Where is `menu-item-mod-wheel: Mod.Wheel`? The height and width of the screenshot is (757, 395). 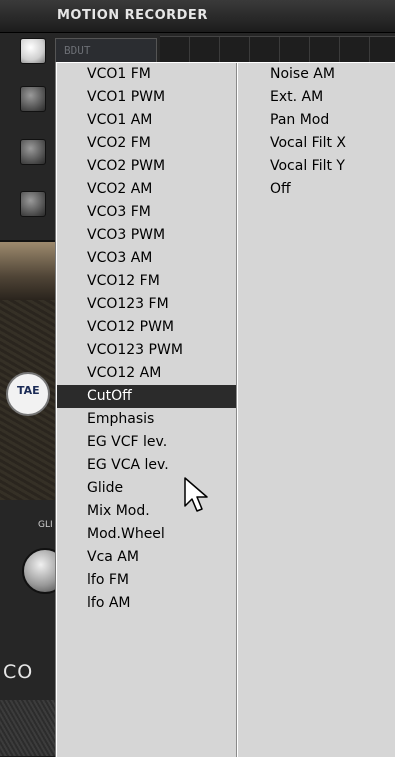
menu-item-mod-wheel: Mod.Wheel is located at coordinates (146, 534).